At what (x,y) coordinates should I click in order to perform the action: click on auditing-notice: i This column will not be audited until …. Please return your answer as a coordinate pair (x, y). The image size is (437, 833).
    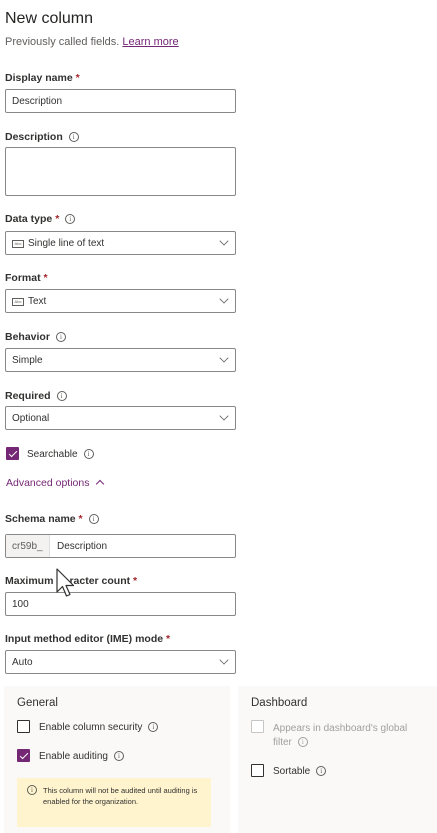
    Looking at the image, I should click on (114, 802).